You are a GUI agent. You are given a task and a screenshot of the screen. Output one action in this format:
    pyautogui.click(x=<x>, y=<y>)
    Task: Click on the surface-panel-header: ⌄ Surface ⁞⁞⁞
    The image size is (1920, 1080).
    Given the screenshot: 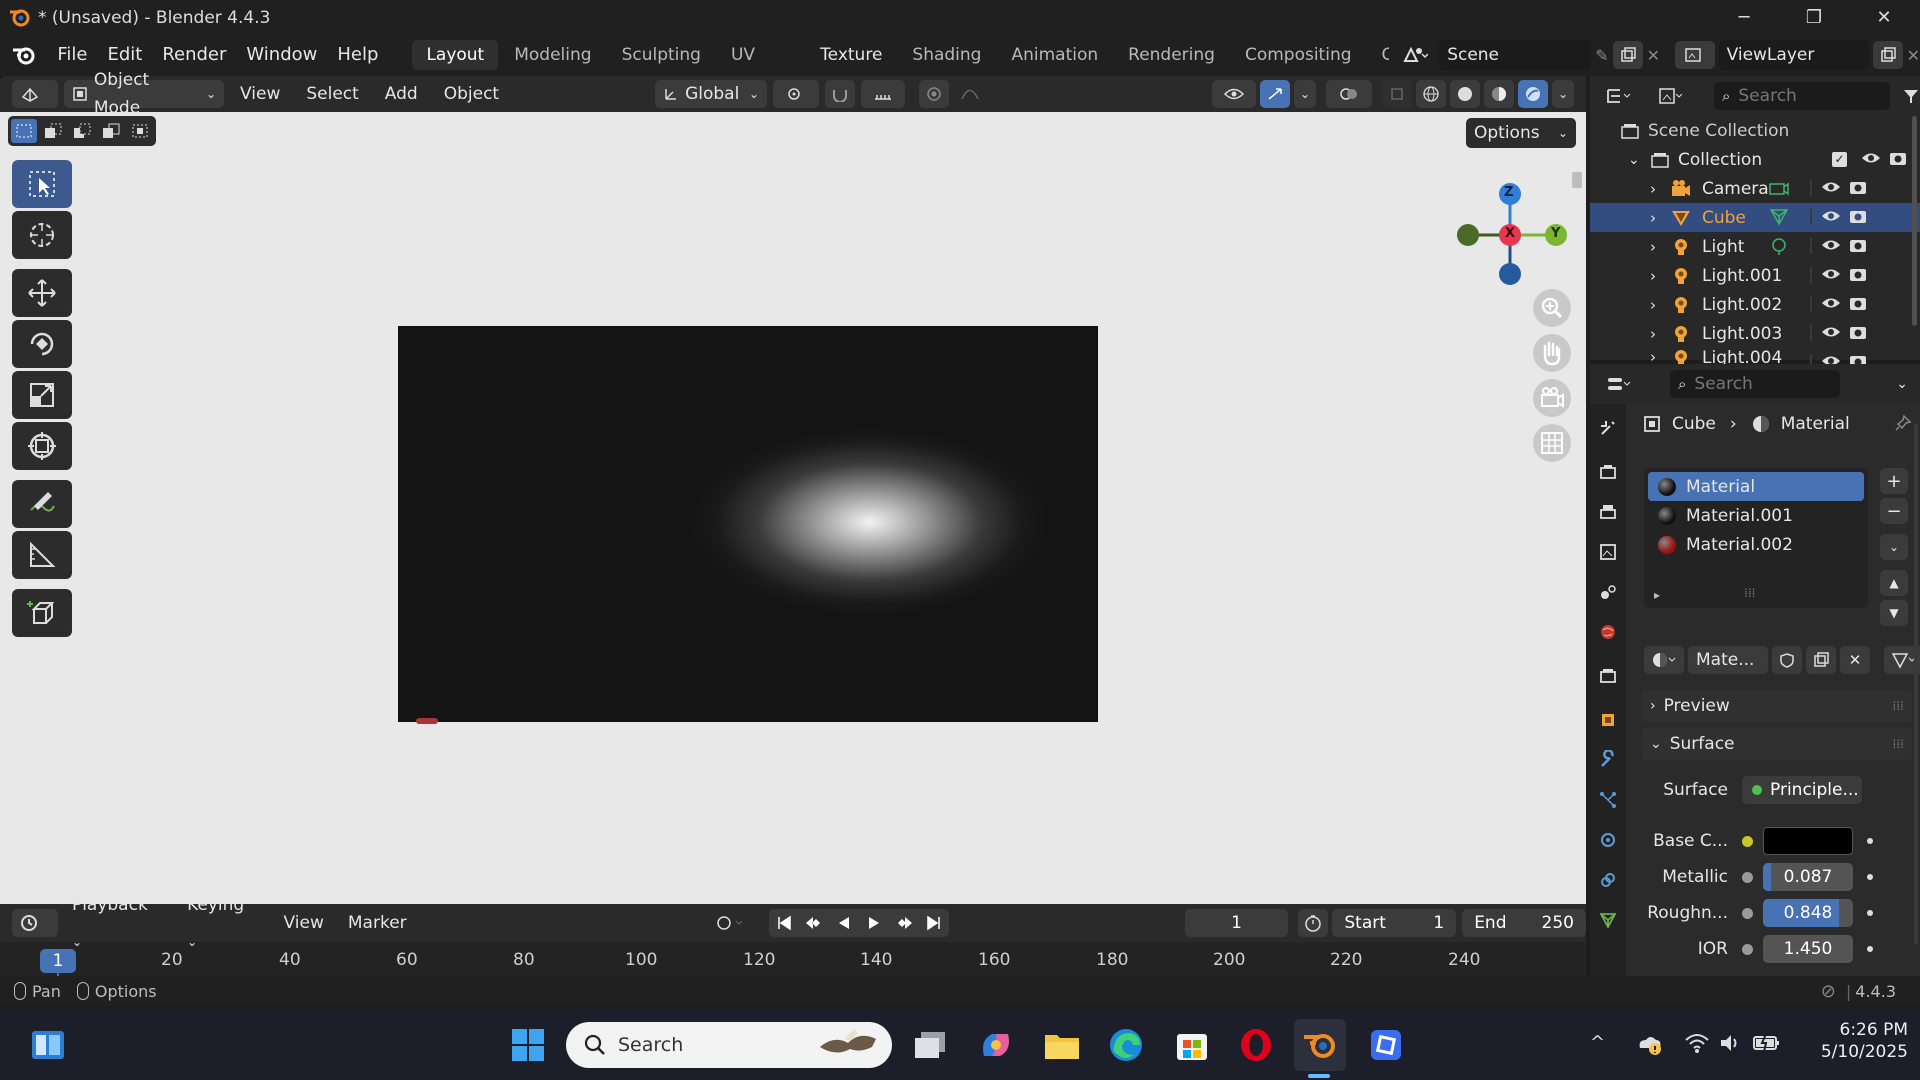 What is the action you would take?
    pyautogui.click(x=1777, y=744)
    